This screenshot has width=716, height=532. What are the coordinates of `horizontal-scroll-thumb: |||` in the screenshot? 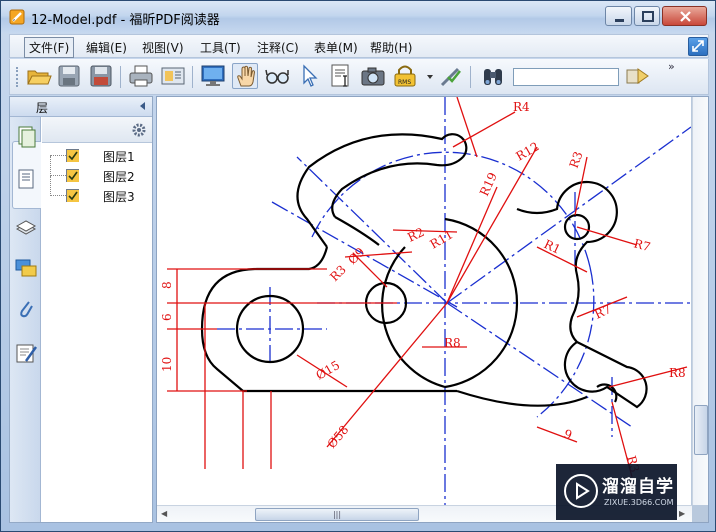 It's located at (337, 514).